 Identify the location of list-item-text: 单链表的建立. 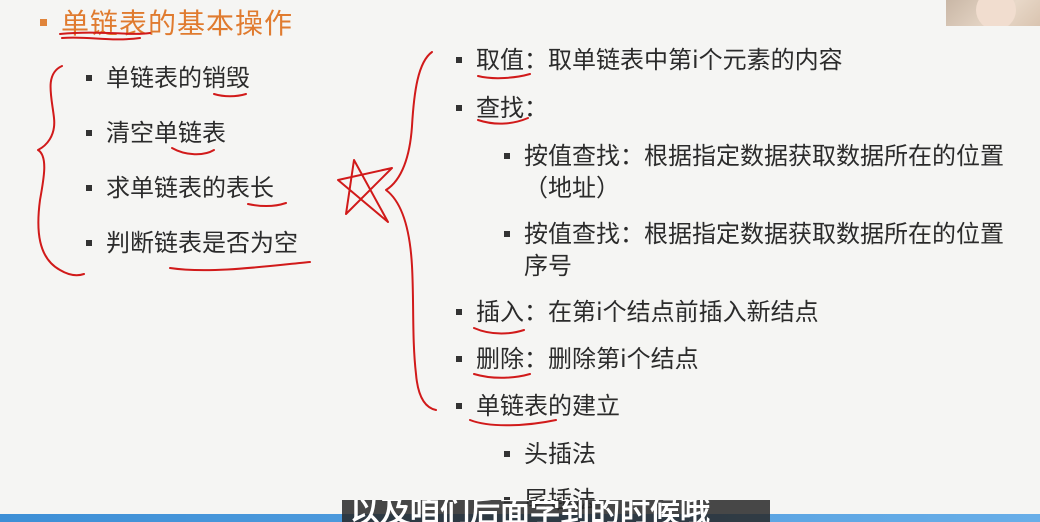
(548, 406).